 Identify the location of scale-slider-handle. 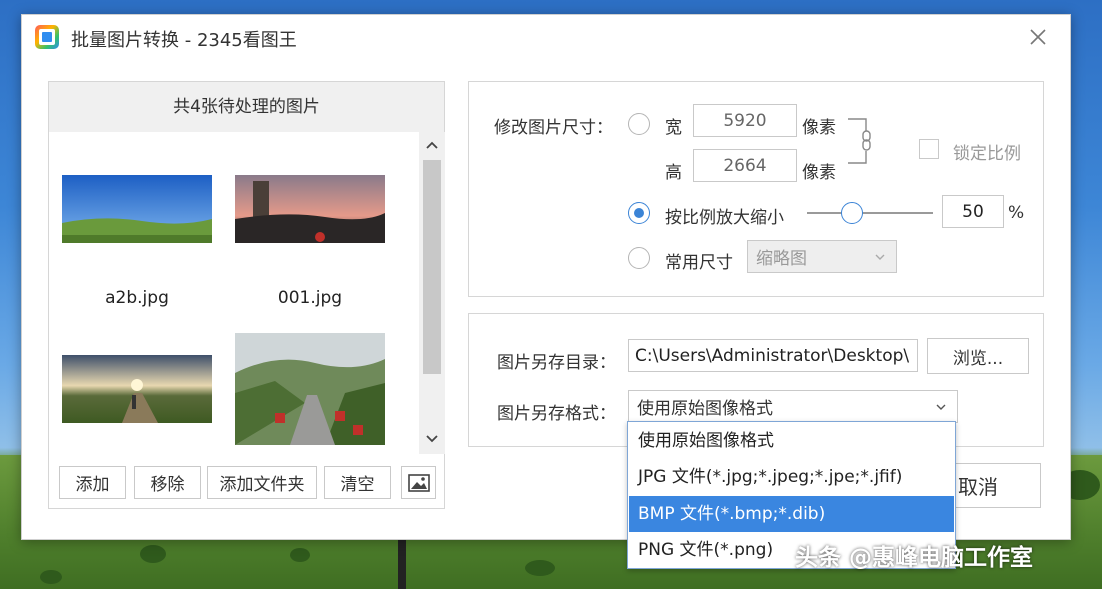
(852, 213).